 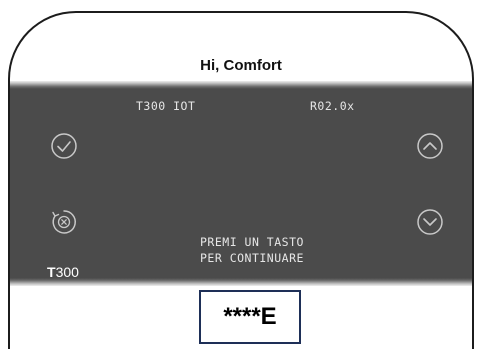 I want to click on screen-bottom-bevel, so click(x=241, y=282).